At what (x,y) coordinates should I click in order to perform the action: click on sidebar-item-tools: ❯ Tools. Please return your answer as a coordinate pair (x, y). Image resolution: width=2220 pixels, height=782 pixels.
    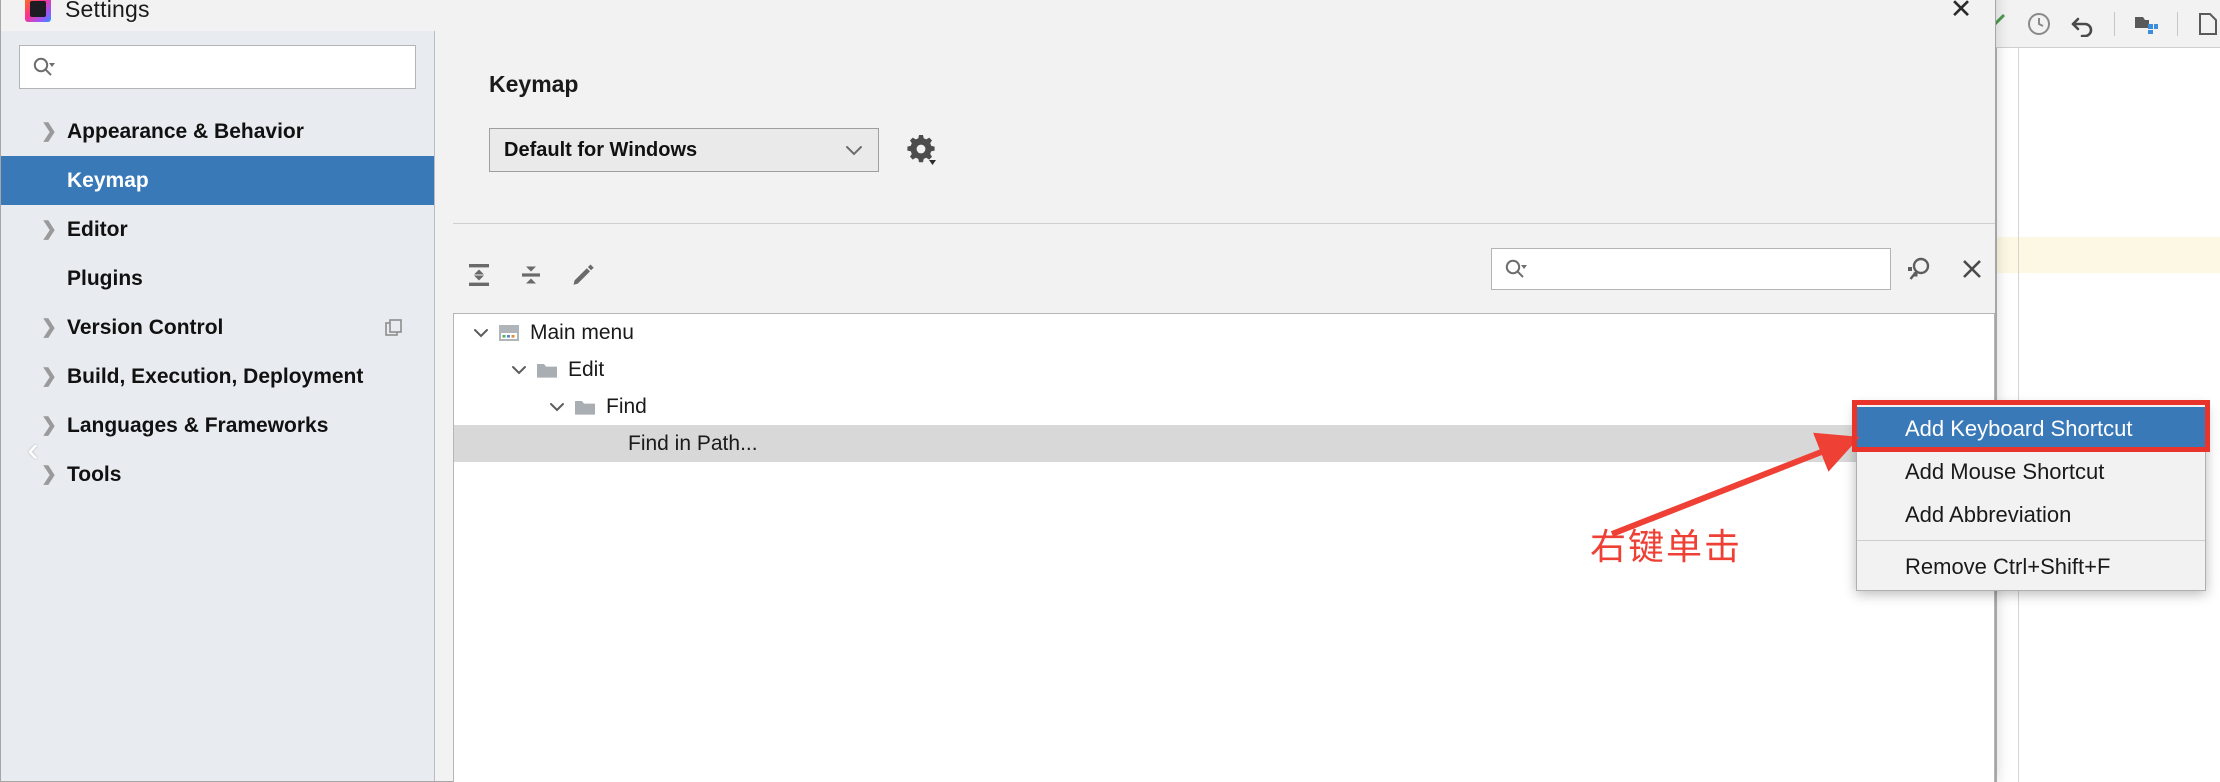
    Looking at the image, I should click on (217, 474).